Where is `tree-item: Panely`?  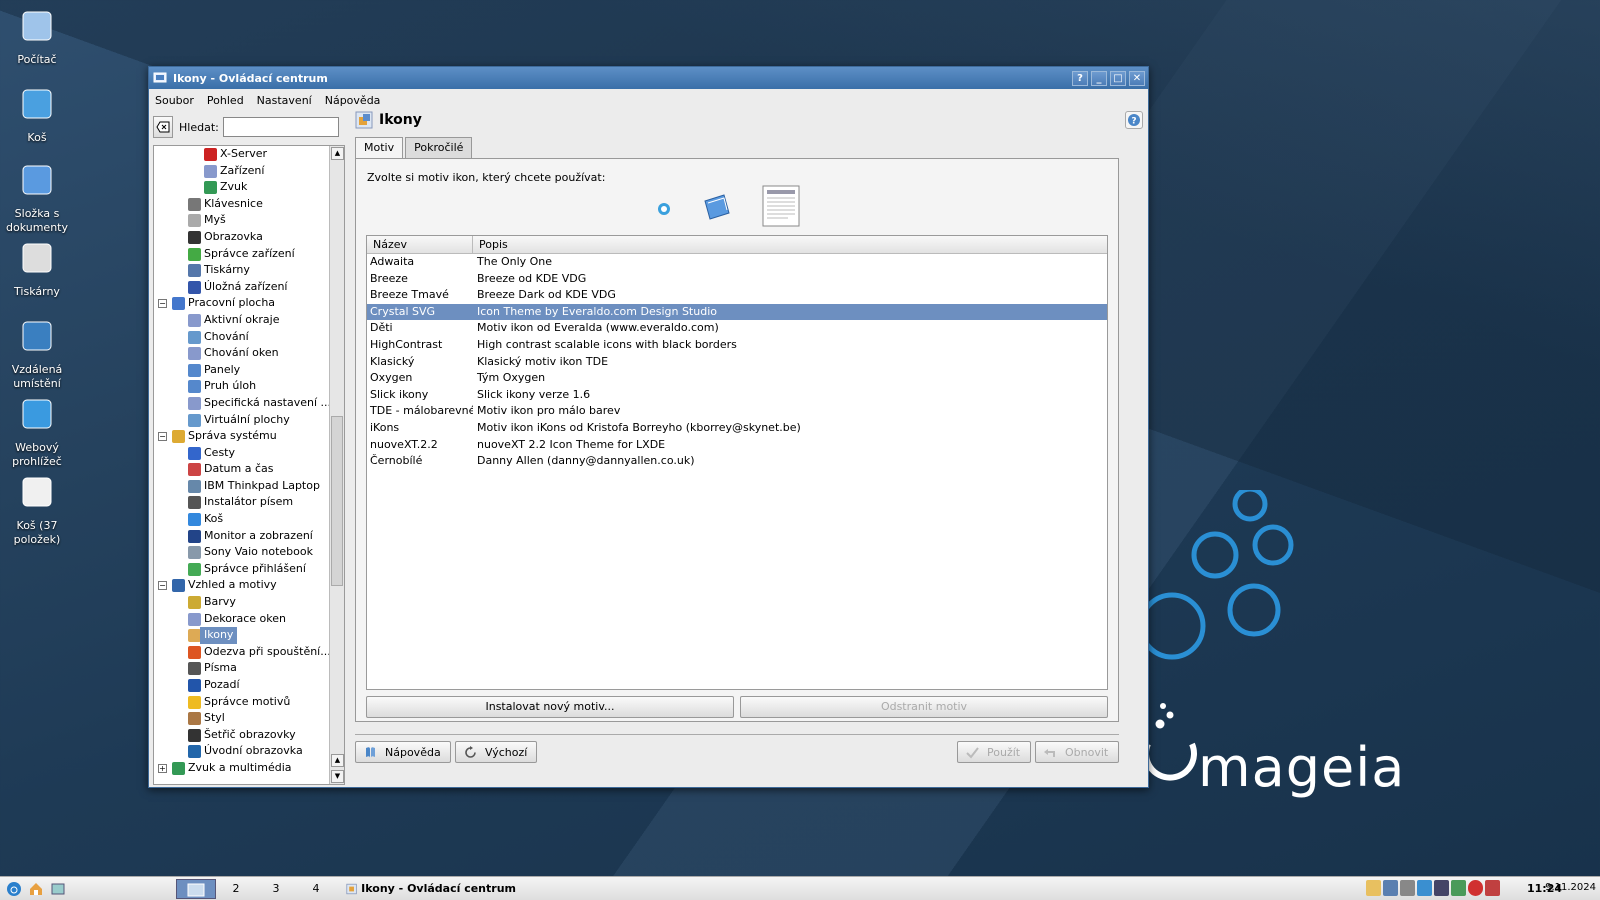 tree-item: Panely is located at coordinates (249, 370).